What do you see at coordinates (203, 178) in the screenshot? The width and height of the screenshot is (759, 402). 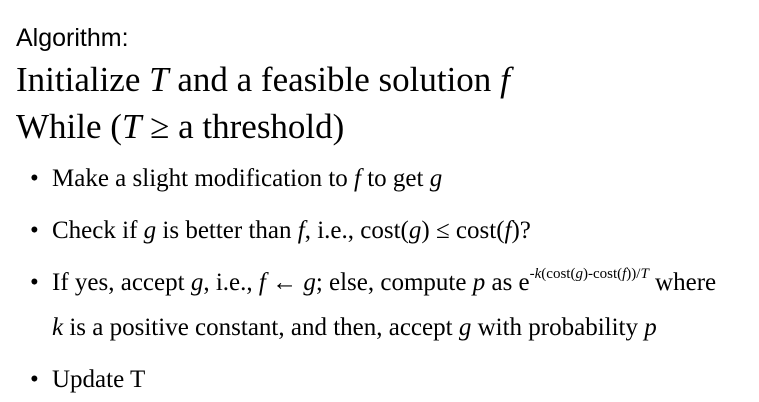 I see `text: Make a slight modification to` at bounding box center [203, 178].